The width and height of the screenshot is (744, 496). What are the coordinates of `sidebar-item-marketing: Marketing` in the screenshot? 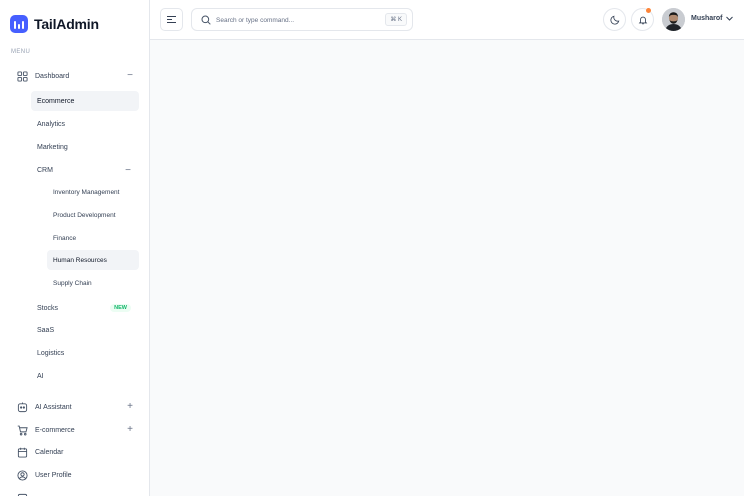 It's located at (85, 147).